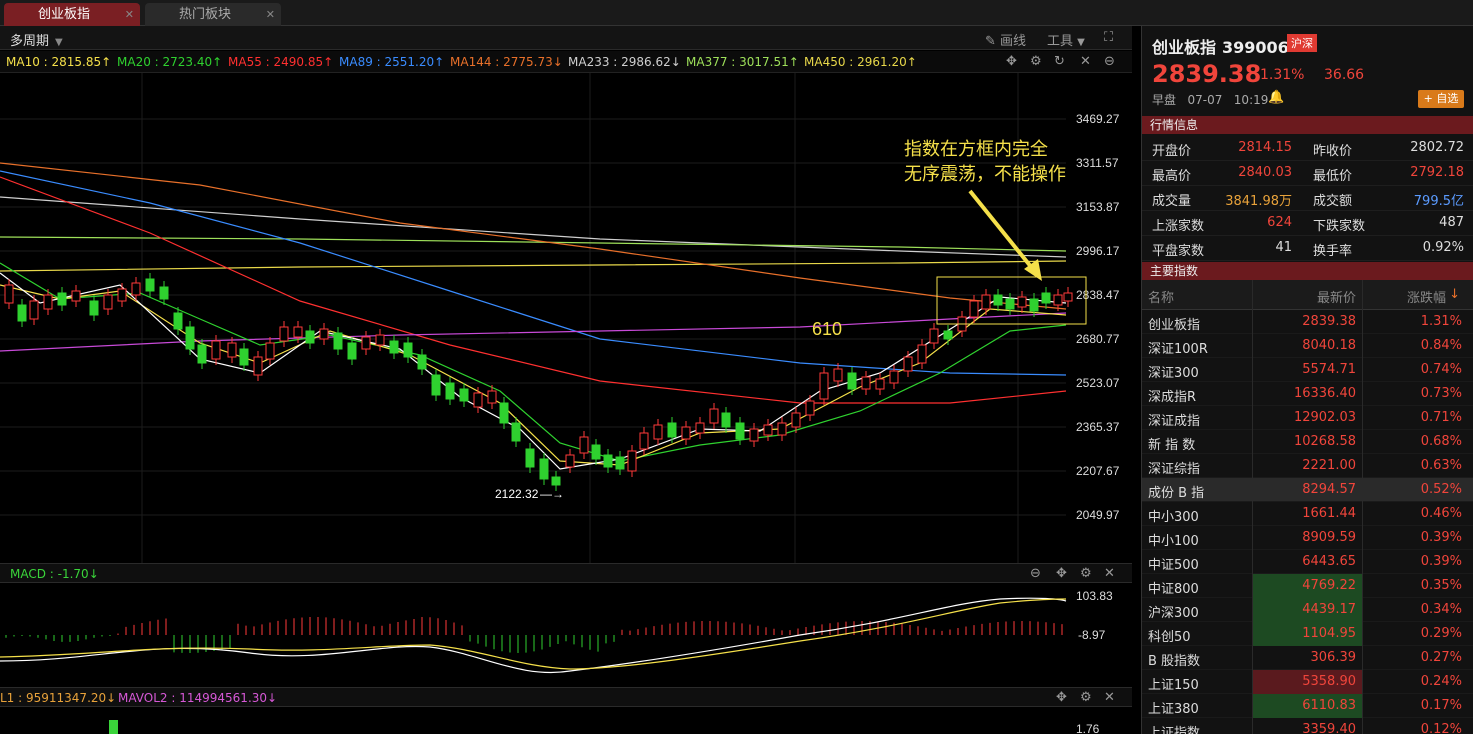 The width and height of the screenshot is (1473, 734). What do you see at coordinates (1307, 634) in the screenshot?
I see `index-row: 科创50 1104.95 0.29%` at bounding box center [1307, 634].